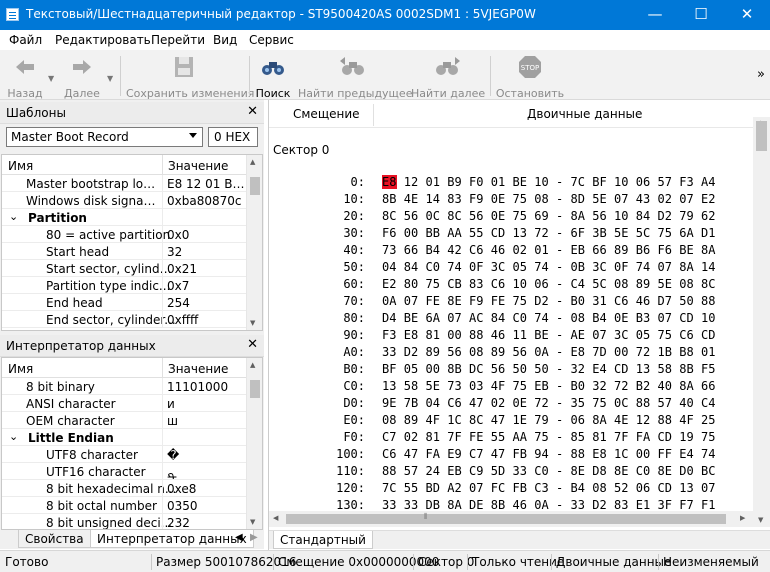 This screenshot has height=572, width=770. Describe the element at coordinates (454, 335) in the screenshot. I see `hex-byte: 00` at that location.